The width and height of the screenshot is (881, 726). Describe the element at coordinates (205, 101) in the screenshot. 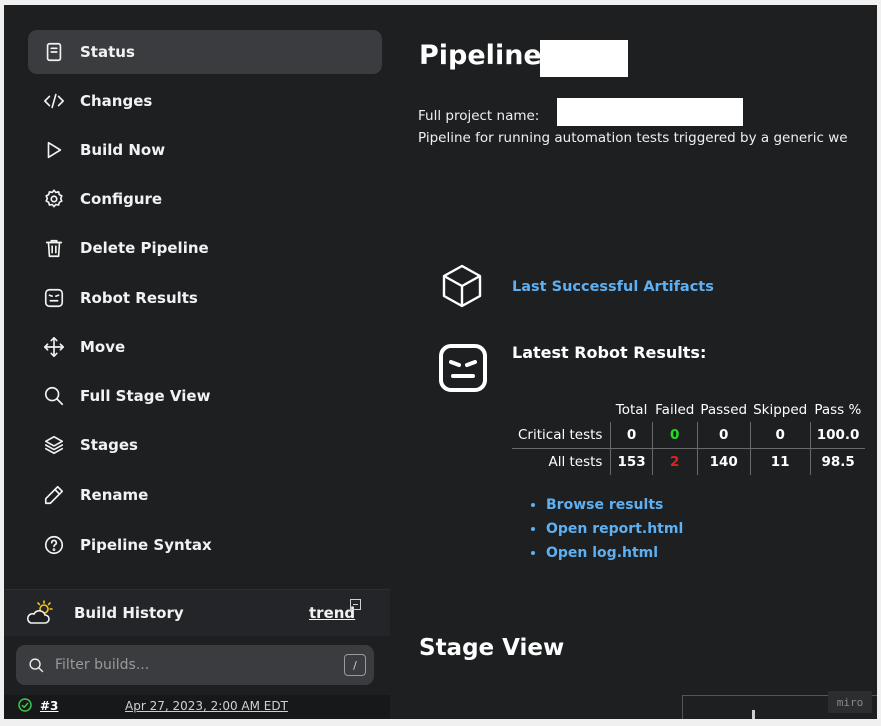

I see `sidebar-item-changes: Changes` at that location.